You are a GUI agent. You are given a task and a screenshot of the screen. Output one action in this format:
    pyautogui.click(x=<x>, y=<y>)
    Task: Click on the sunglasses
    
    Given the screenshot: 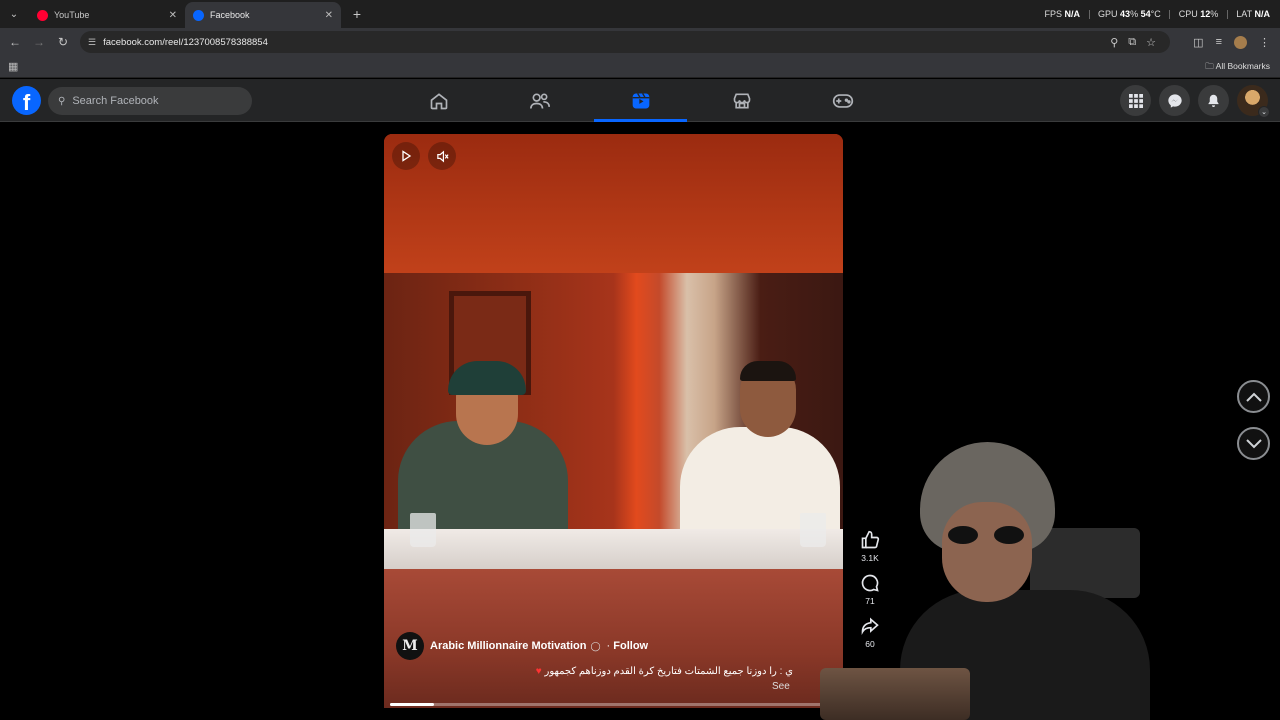 What is the action you would take?
    pyautogui.click(x=988, y=535)
    